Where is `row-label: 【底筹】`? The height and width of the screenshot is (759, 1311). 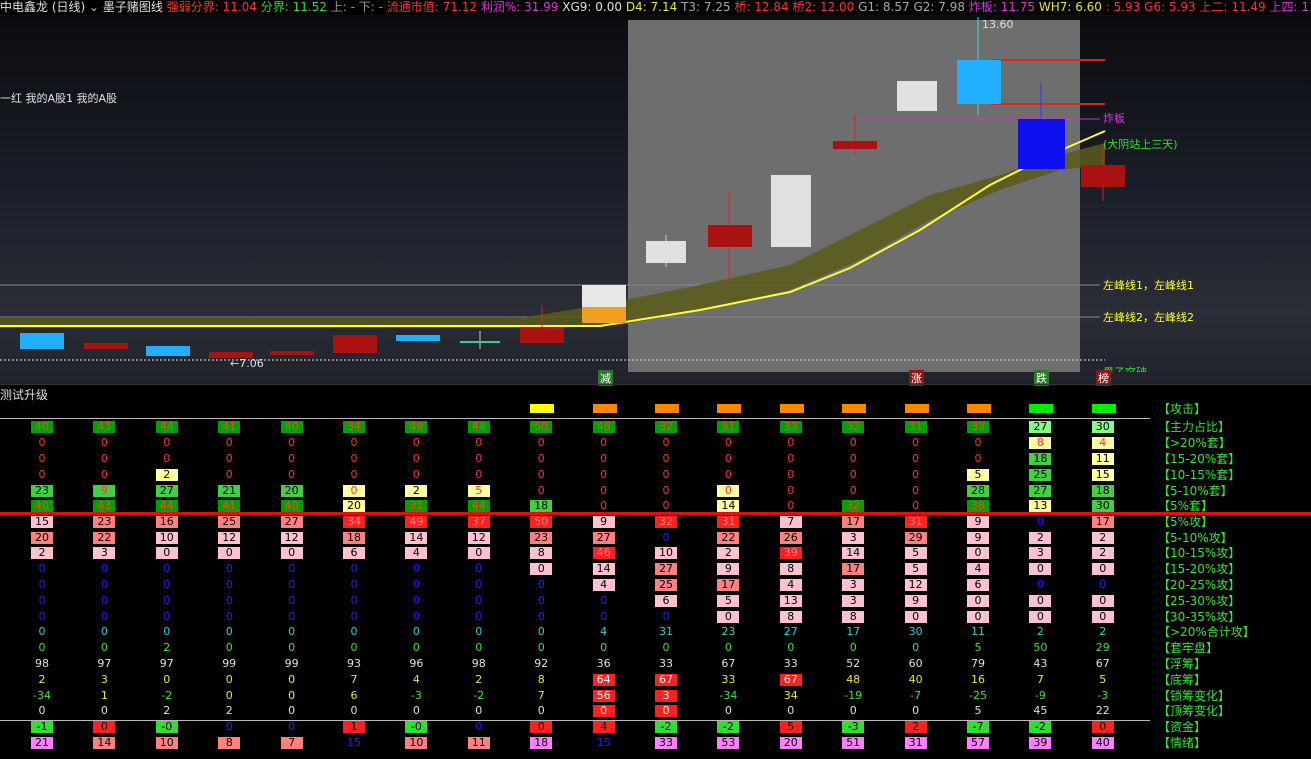 row-label: 【底筹】 is located at coordinates (1182, 680).